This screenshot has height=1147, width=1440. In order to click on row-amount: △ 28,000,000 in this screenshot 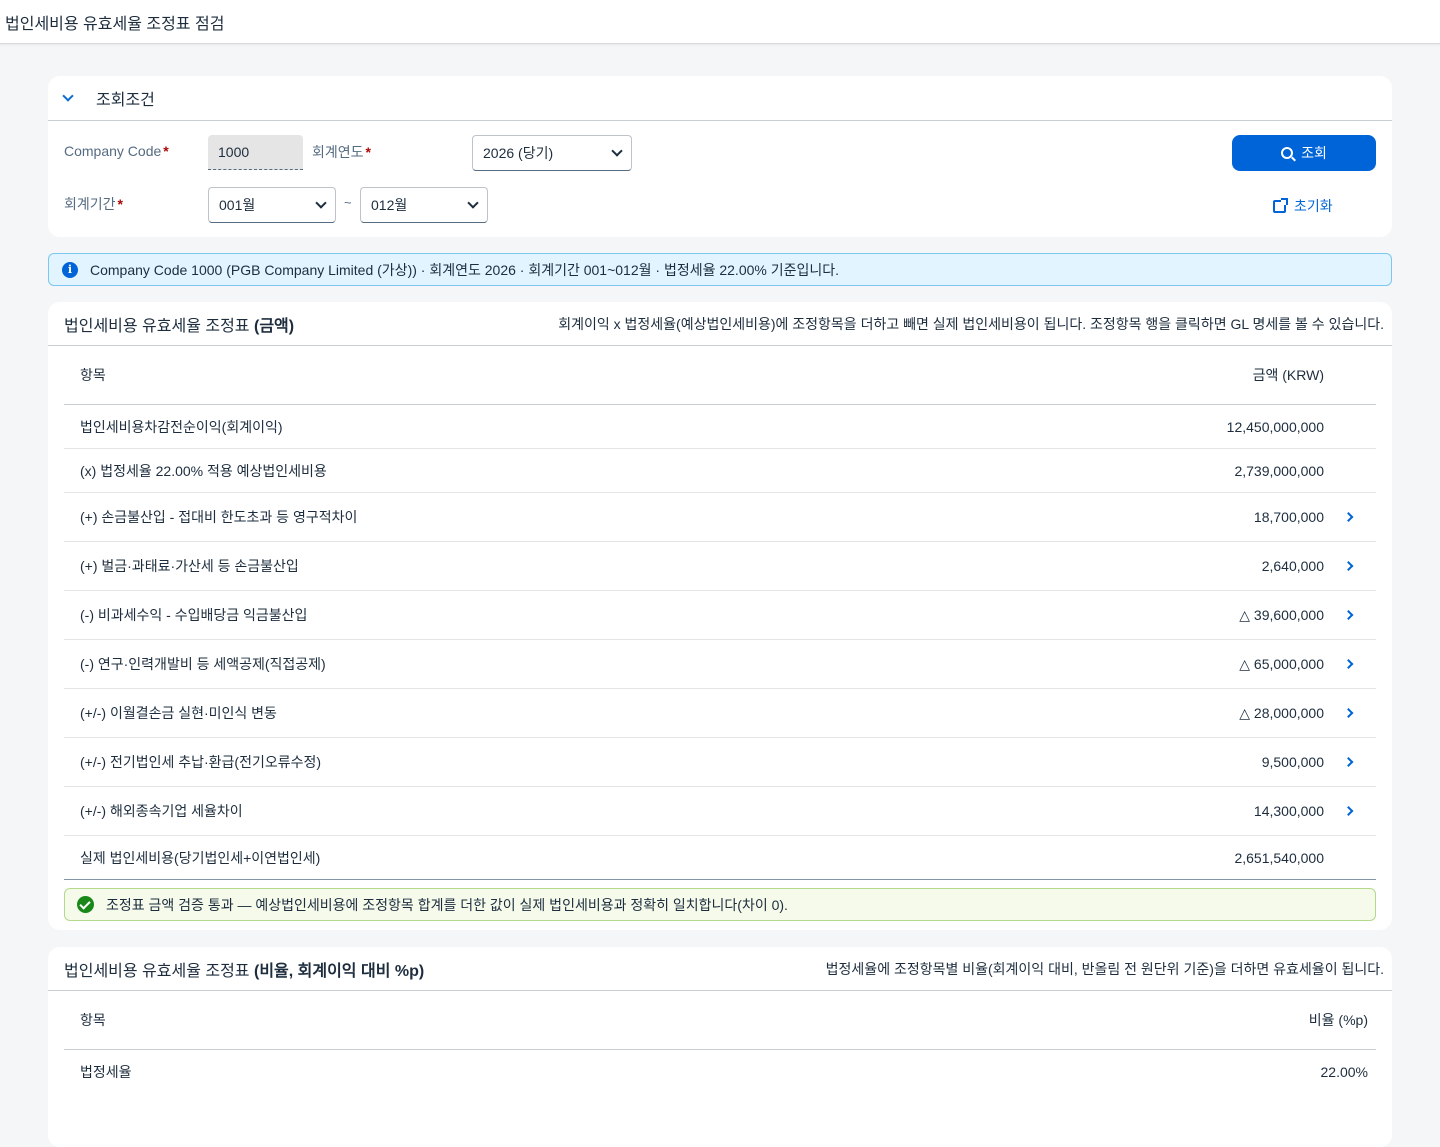, I will do `click(1281, 712)`.